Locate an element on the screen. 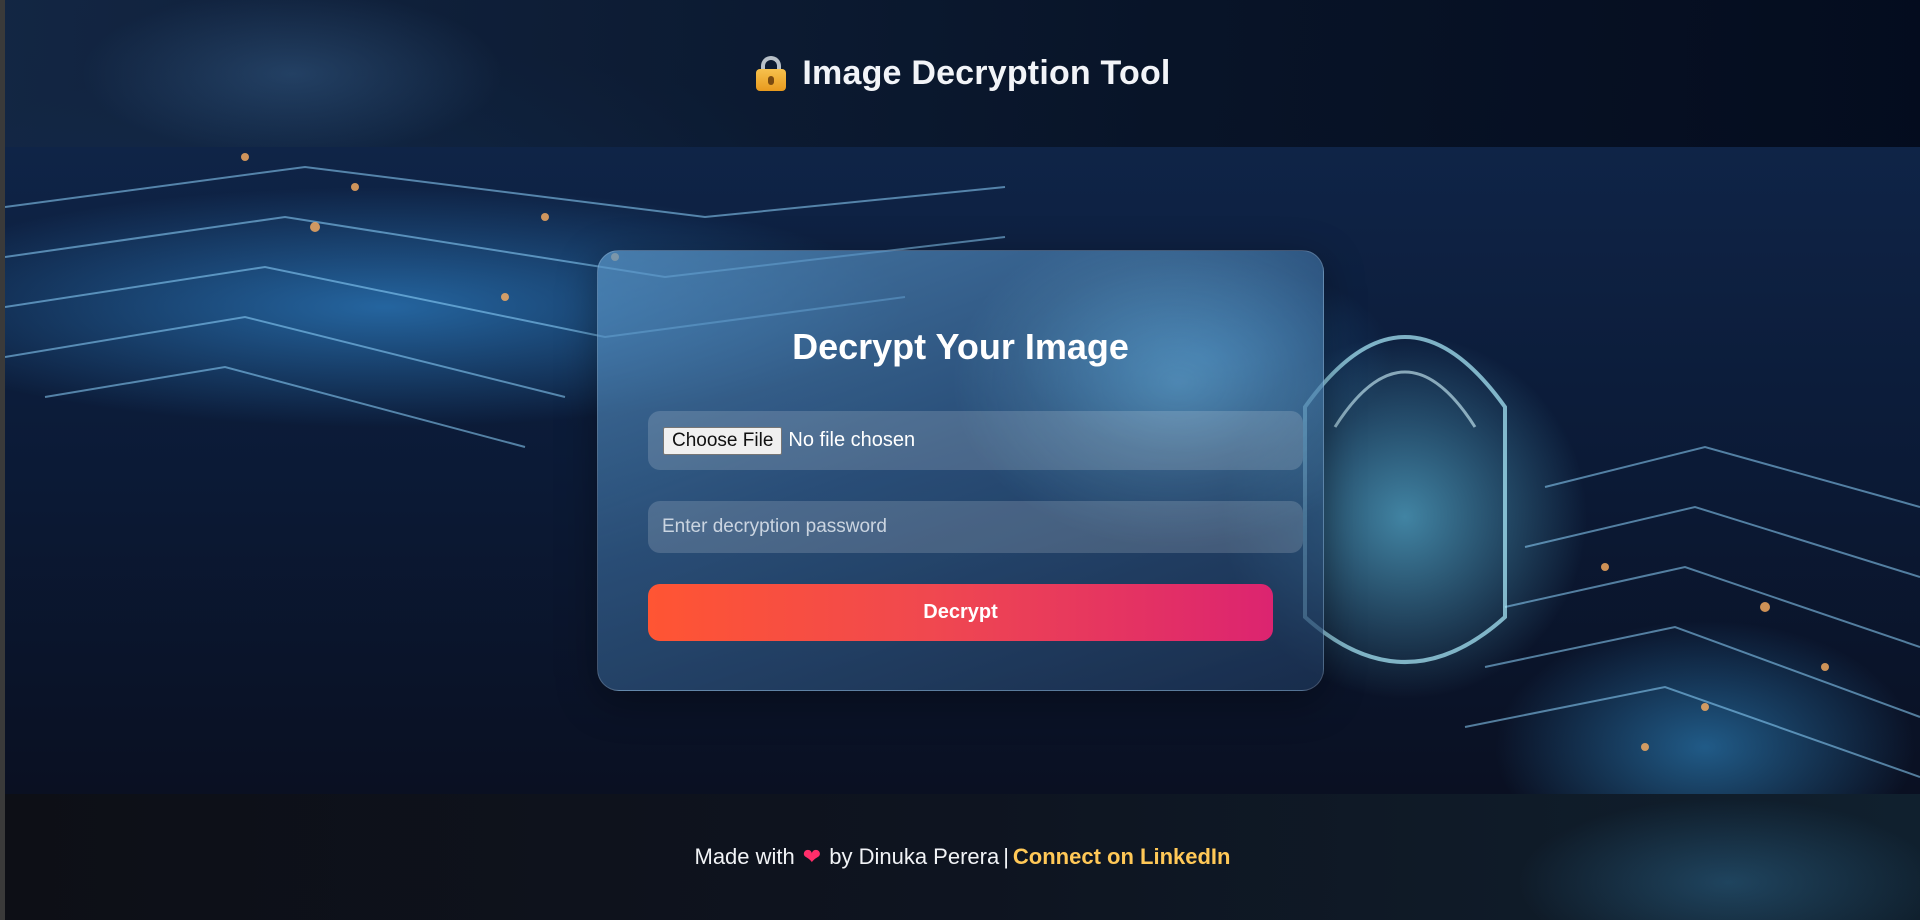 This screenshot has height=920, width=1920. heart-icon: ❤ is located at coordinates (812, 856).